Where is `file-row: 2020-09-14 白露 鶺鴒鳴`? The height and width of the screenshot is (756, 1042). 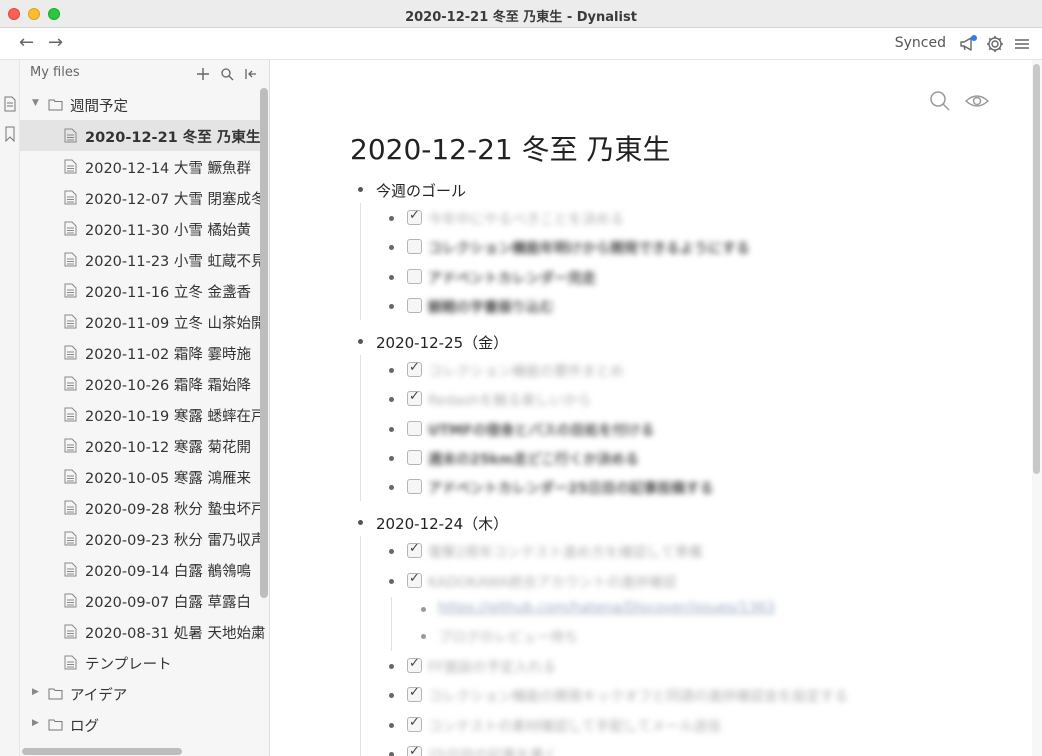
file-row: 2020-09-14 白露 鶺鴒鳴 is located at coordinates (140, 569).